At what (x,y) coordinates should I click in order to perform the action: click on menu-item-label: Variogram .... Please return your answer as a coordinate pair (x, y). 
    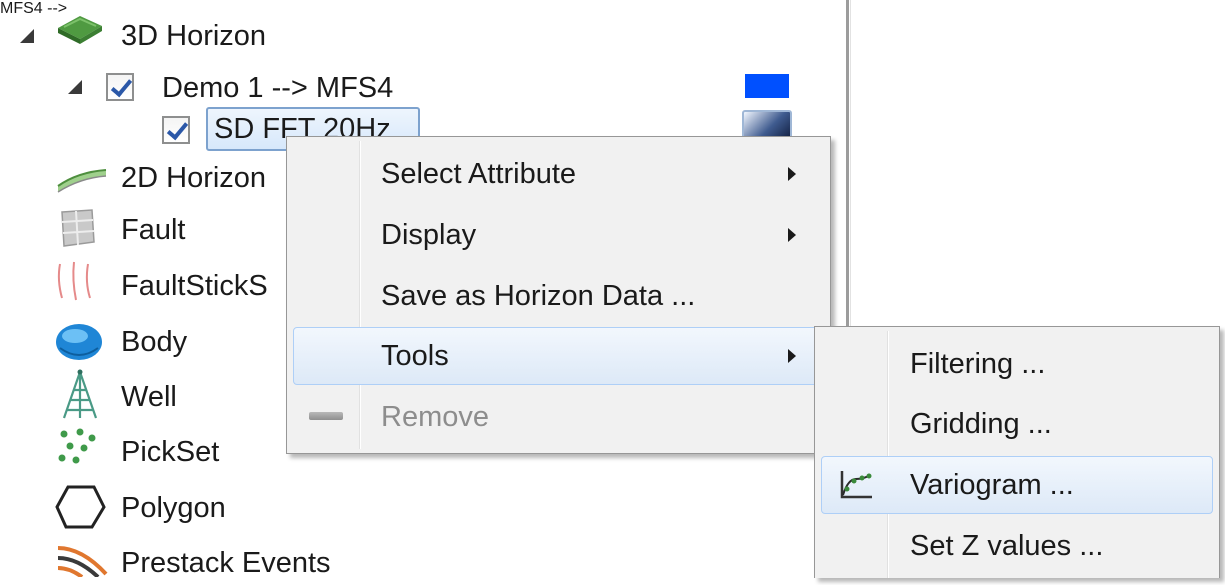
    Looking at the image, I should click on (992, 484).